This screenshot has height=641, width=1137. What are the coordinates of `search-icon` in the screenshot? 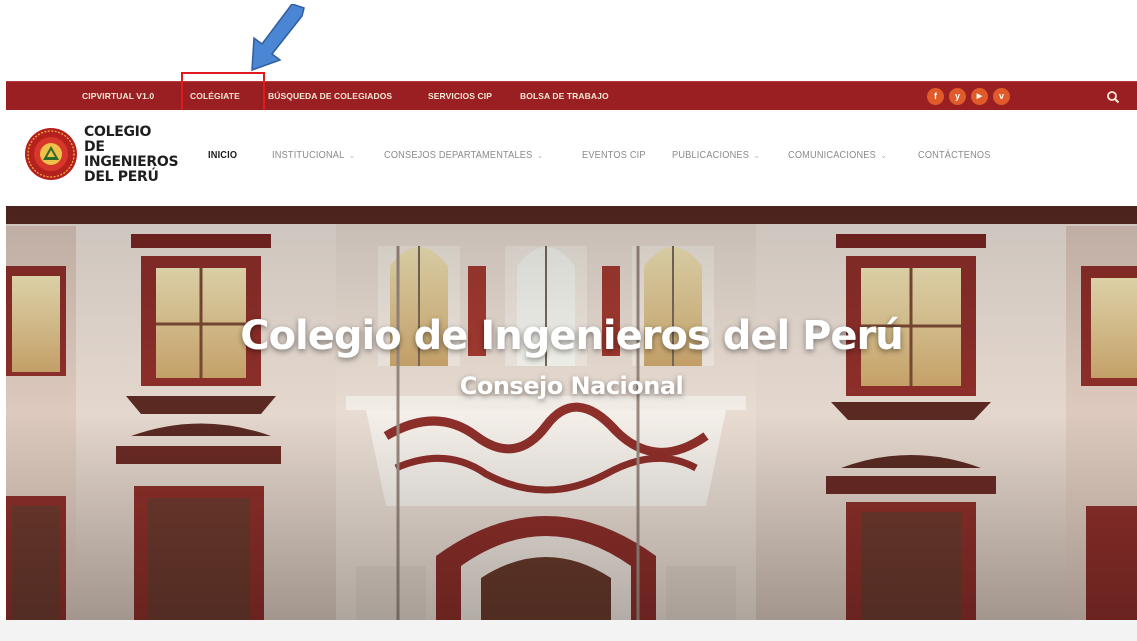 It's located at (1113, 97).